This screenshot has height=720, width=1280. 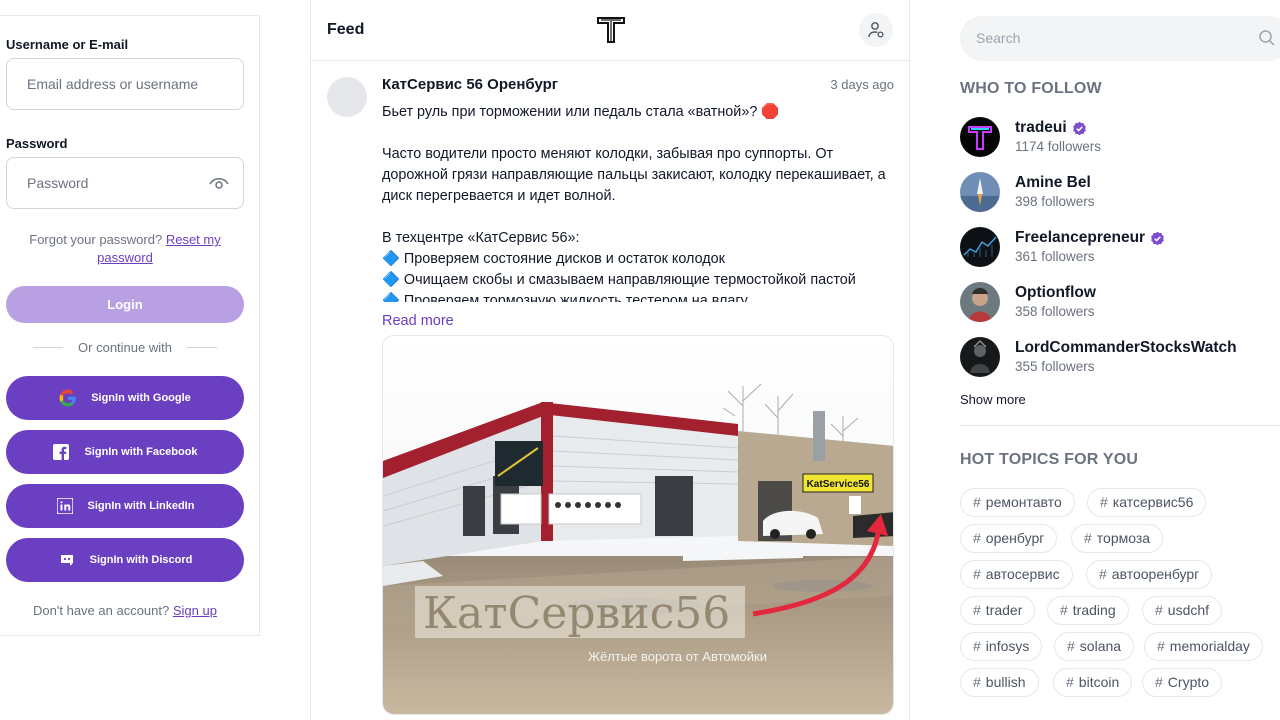 I want to click on read-more-link: Read more, so click(x=418, y=321).